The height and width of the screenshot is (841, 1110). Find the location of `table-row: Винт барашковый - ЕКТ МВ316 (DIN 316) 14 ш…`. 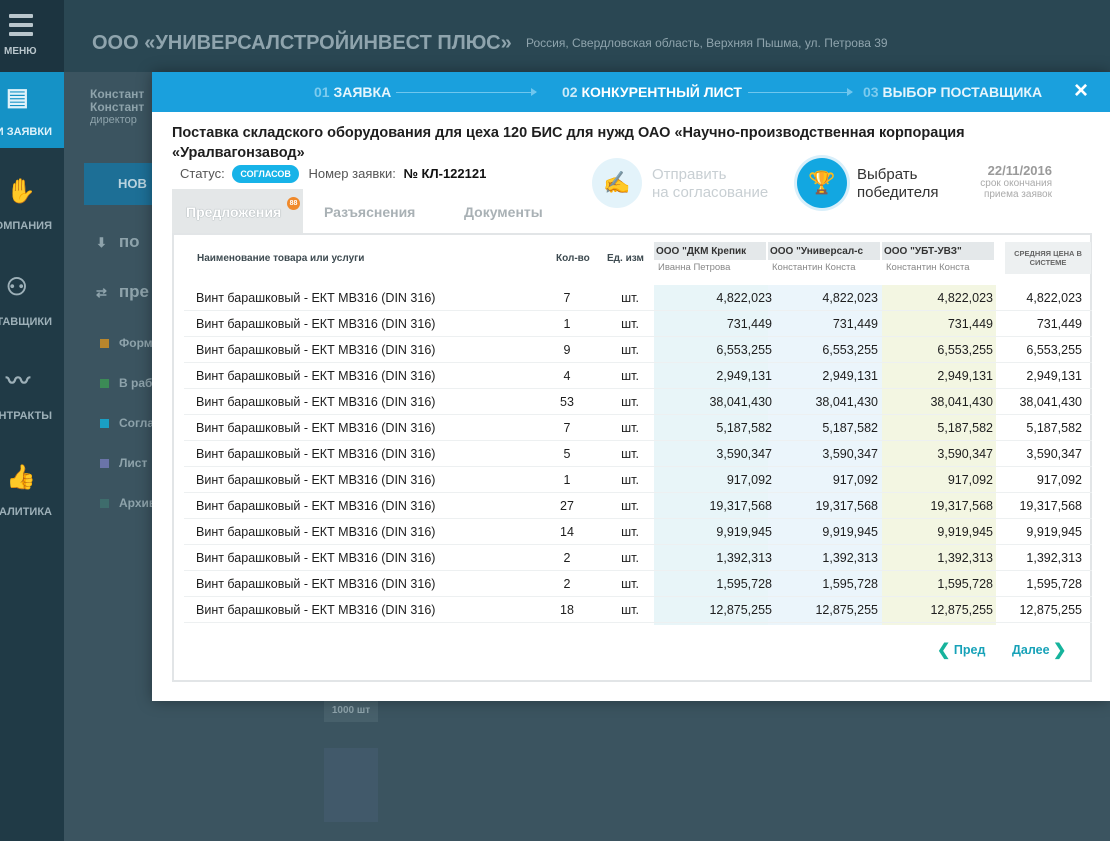

table-row: Винт барашковый - ЕКТ МВ316 (DIN 316) 14 ш… is located at coordinates (638, 532).